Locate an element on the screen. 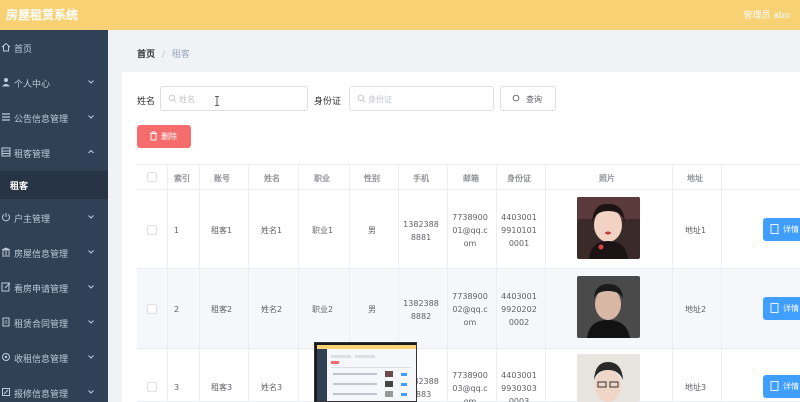 The height and width of the screenshot is (402, 800). th-phone: 手机 is located at coordinates (421, 178).